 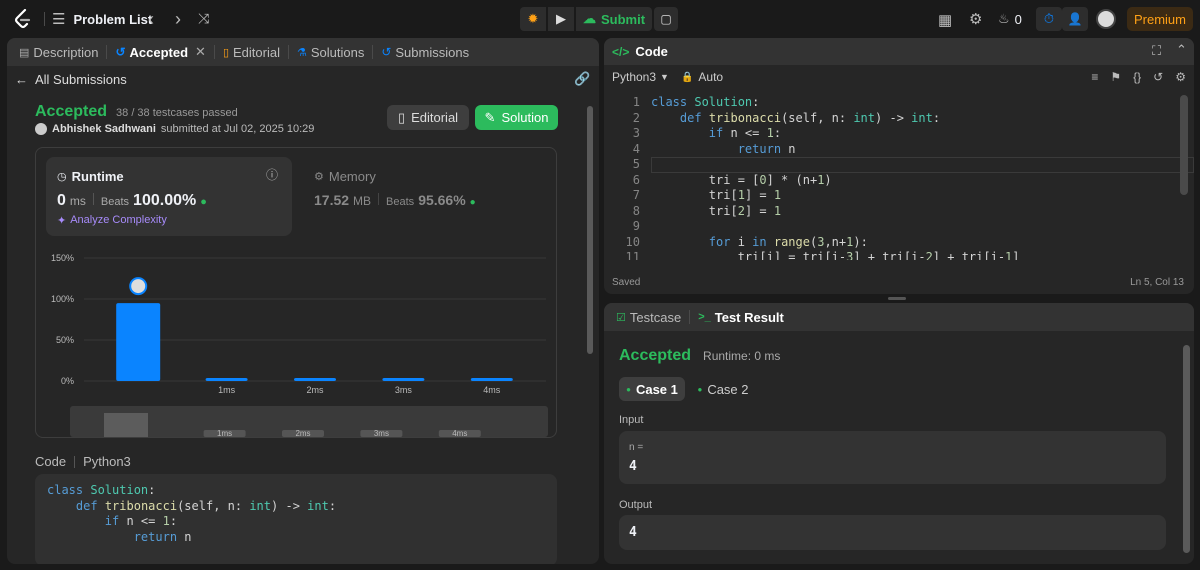 I want to click on button-label: Editorial, so click(x=435, y=117).